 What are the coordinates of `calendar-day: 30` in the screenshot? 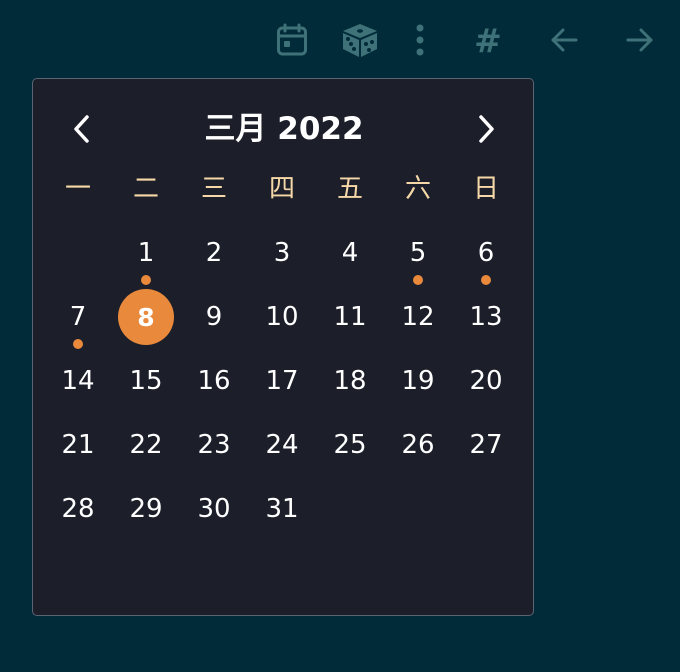 It's located at (214, 509).